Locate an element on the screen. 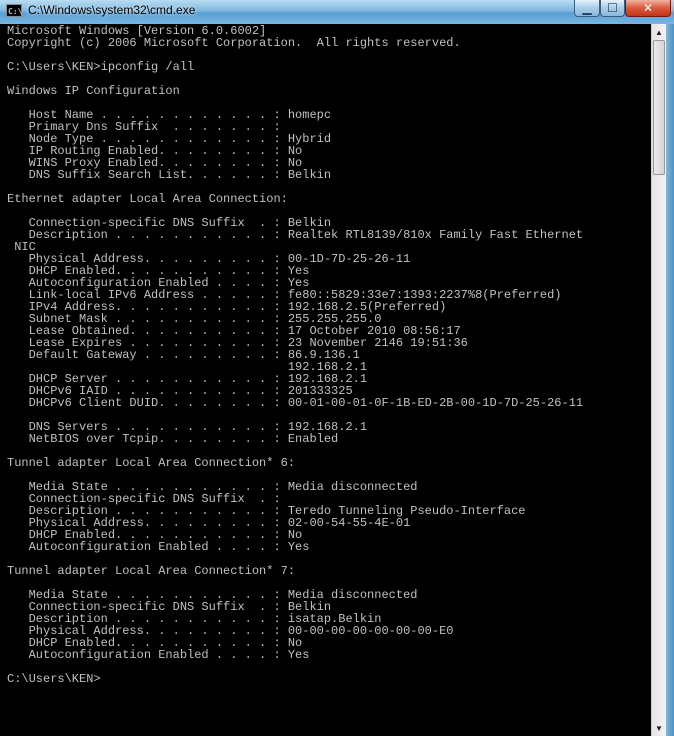 This screenshot has height=736, width=674. close-button: ✕ is located at coordinates (648, 8).